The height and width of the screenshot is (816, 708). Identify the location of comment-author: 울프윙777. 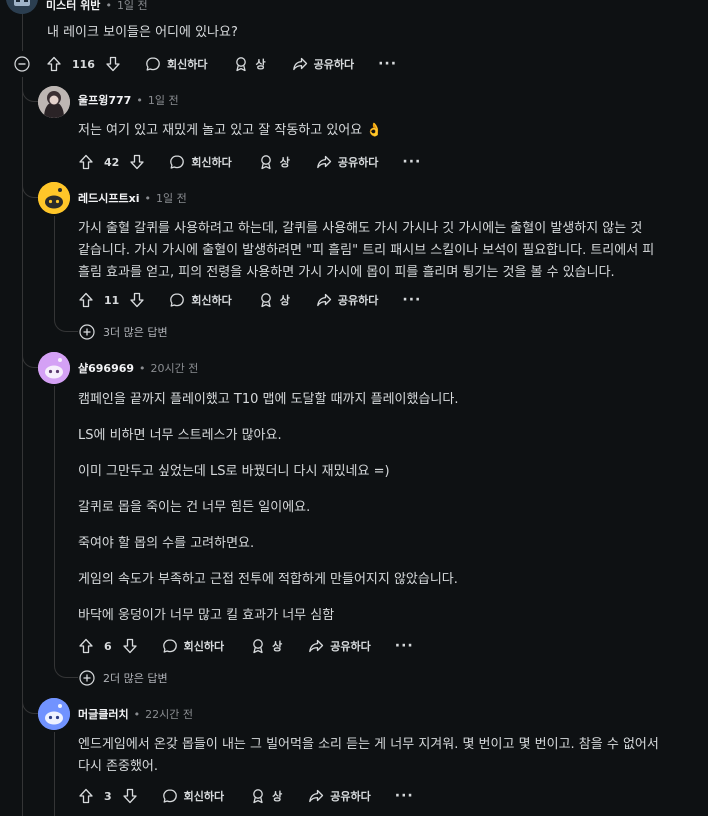
(104, 100).